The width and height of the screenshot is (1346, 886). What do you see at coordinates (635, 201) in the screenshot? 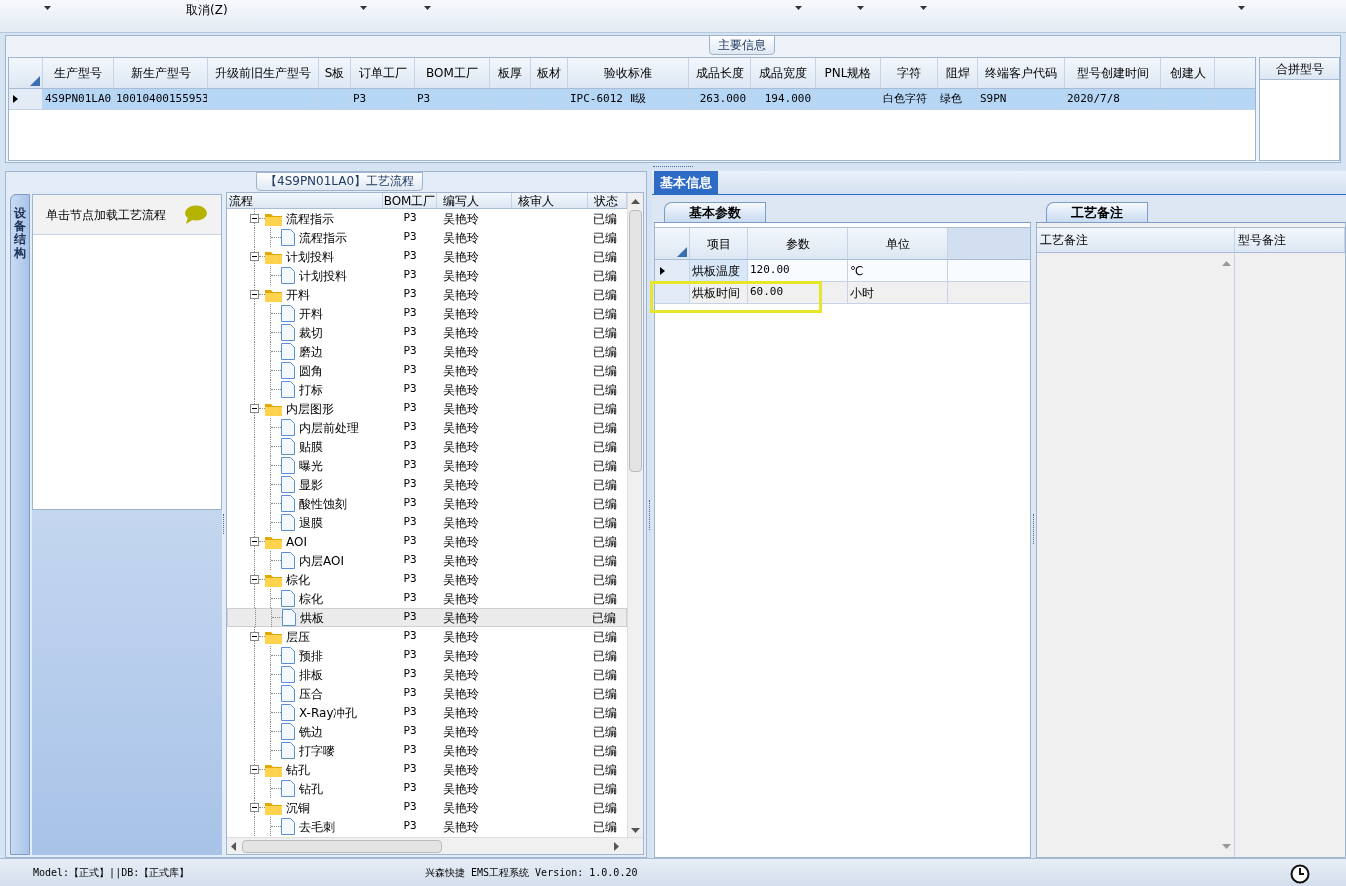
I see `scroll-up-icon` at bounding box center [635, 201].